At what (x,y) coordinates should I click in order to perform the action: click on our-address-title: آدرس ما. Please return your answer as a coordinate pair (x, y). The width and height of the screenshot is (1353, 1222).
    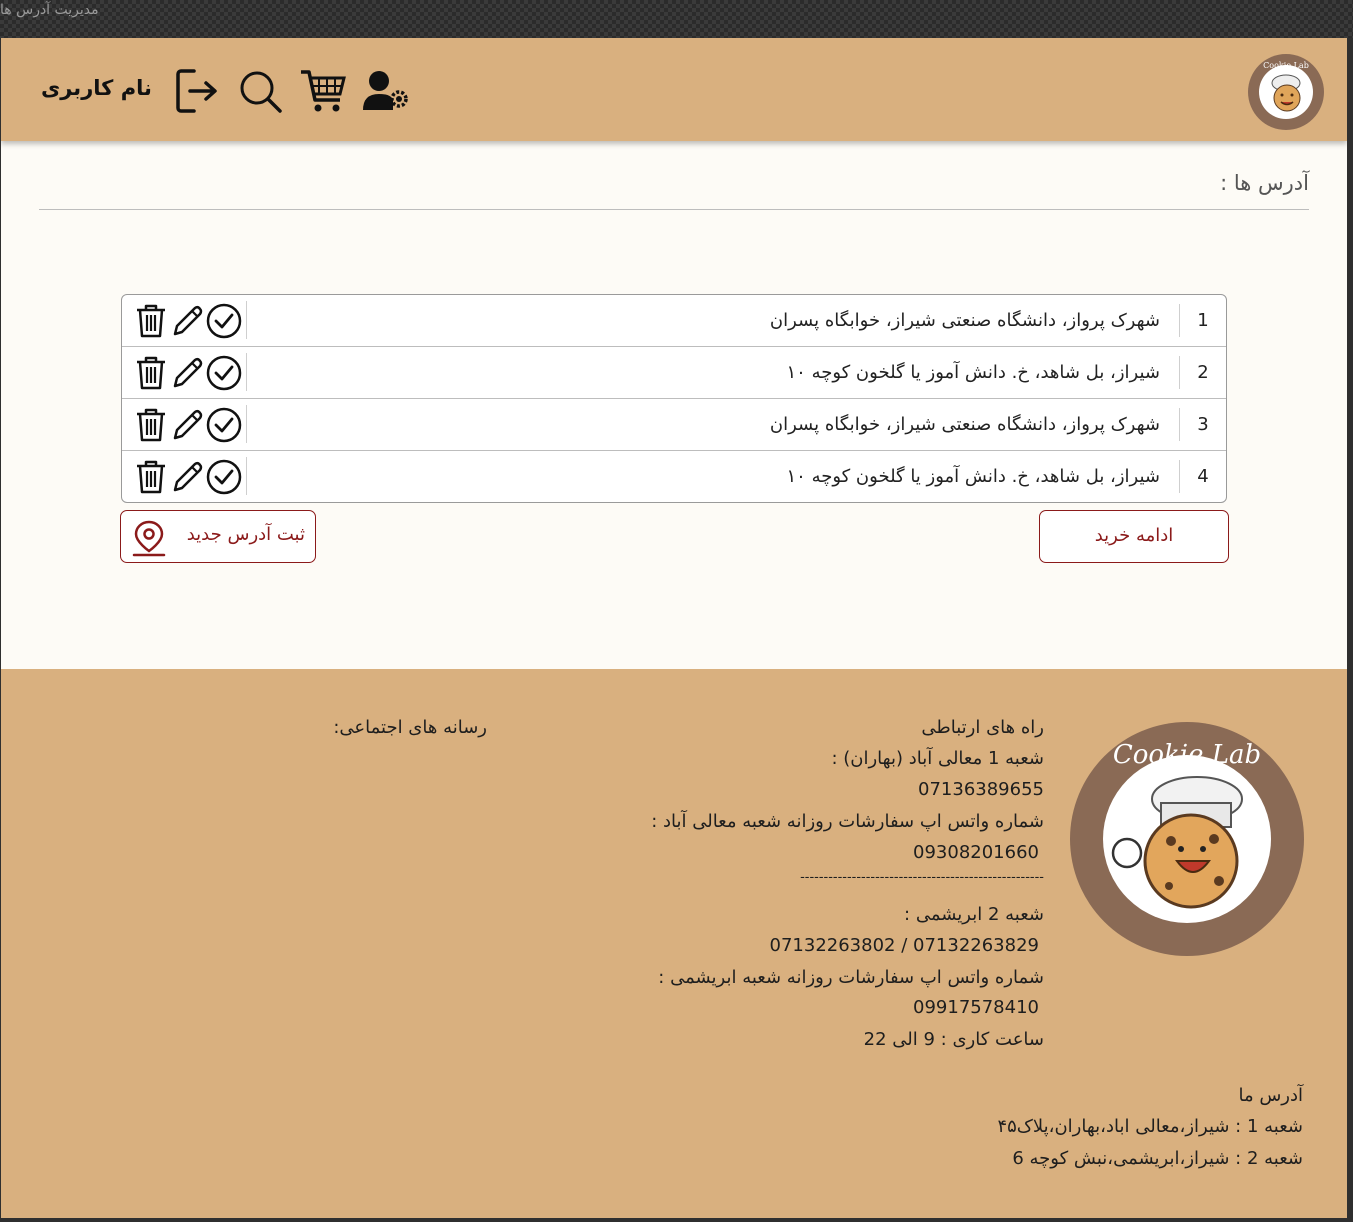
    Looking at the image, I should click on (1270, 1095).